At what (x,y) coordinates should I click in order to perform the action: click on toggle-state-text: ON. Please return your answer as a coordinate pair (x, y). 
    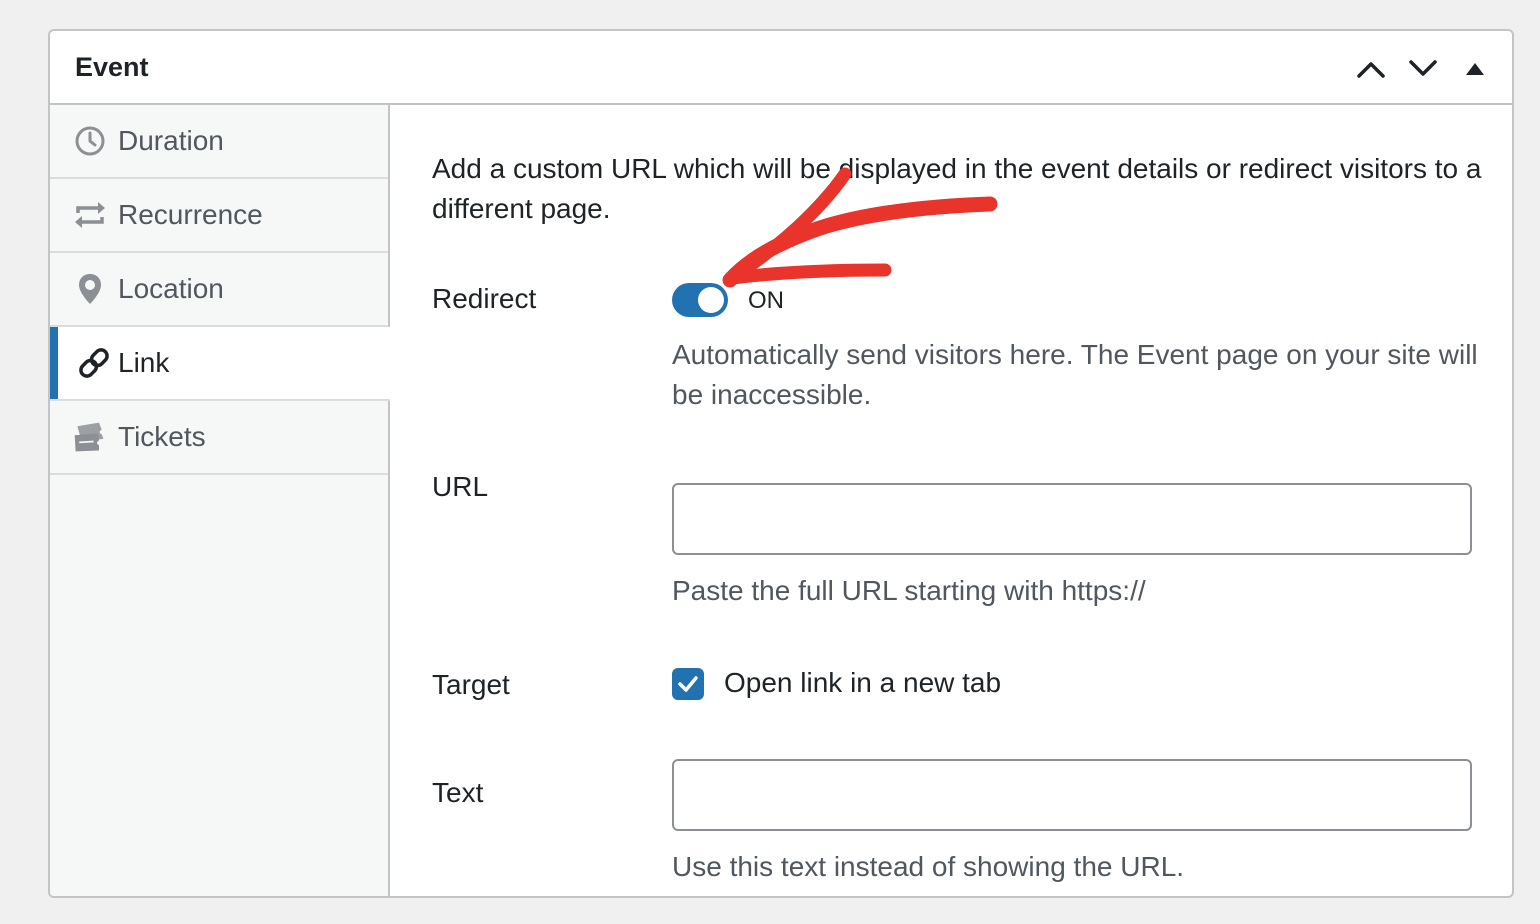
    Looking at the image, I should click on (766, 300).